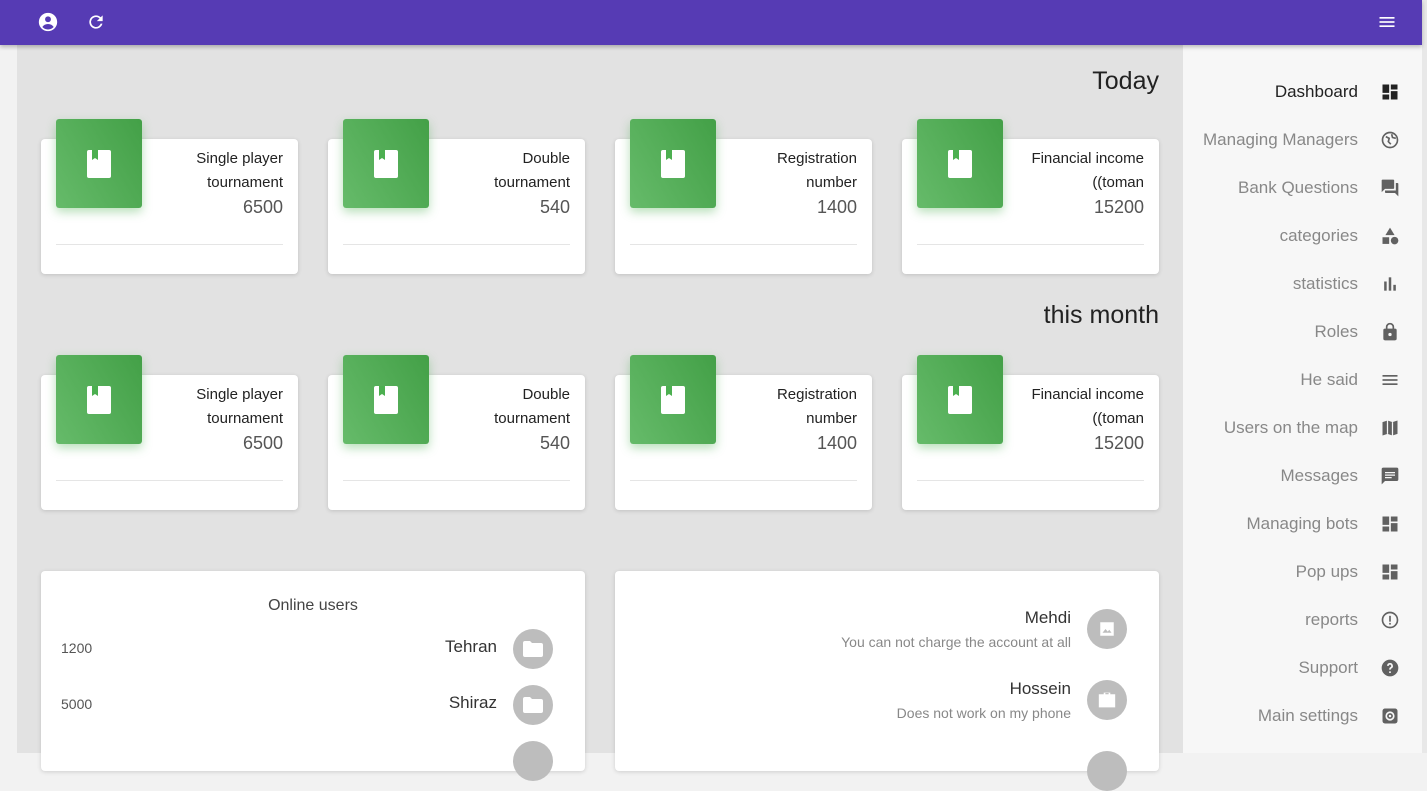 This screenshot has height=791, width=1427. I want to click on city-name: Tehran, so click(471, 646).